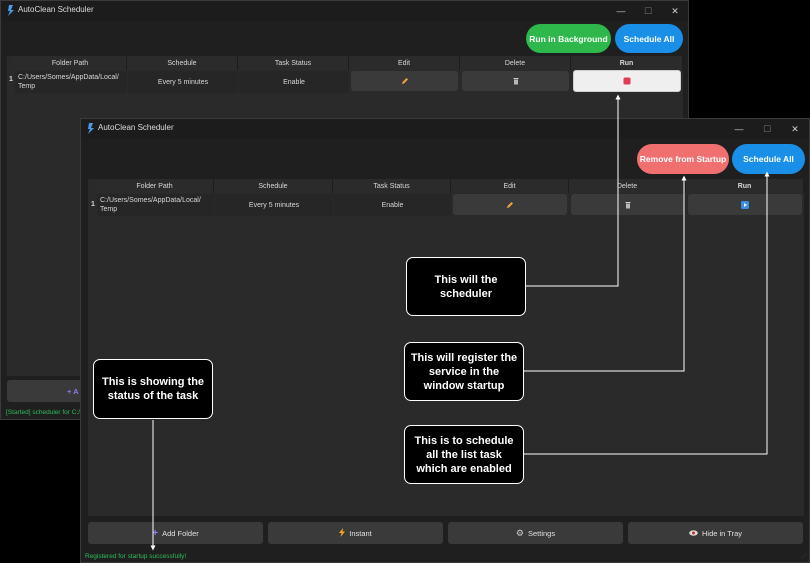 Image resolution: width=810 pixels, height=563 pixels. Describe the element at coordinates (573, 190) in the screenshot. I see `arrow-to-run-button` at that location.